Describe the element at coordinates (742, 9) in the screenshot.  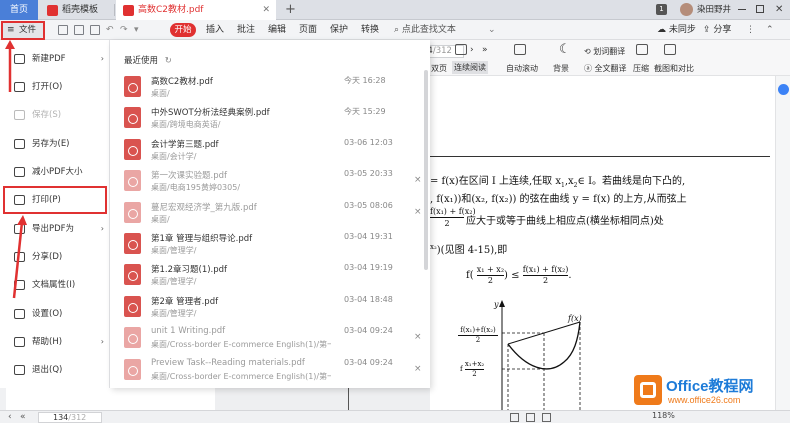
I see `minimize-icon` at that location.